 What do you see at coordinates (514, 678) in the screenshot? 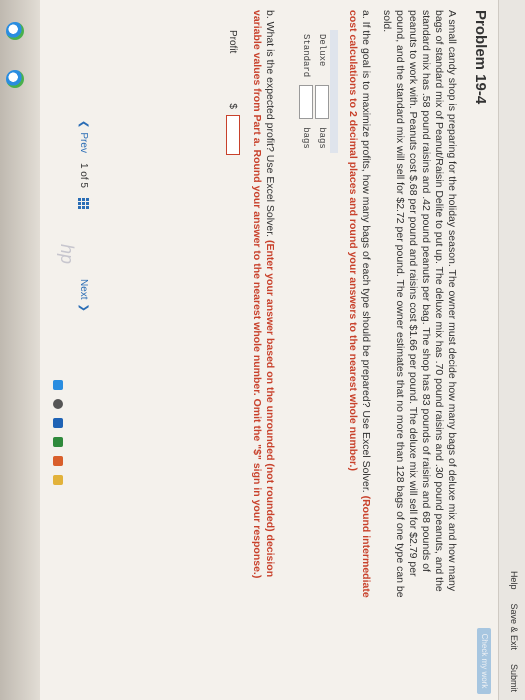
I see `submit-link: Submit` at bounding box center [514, 678].